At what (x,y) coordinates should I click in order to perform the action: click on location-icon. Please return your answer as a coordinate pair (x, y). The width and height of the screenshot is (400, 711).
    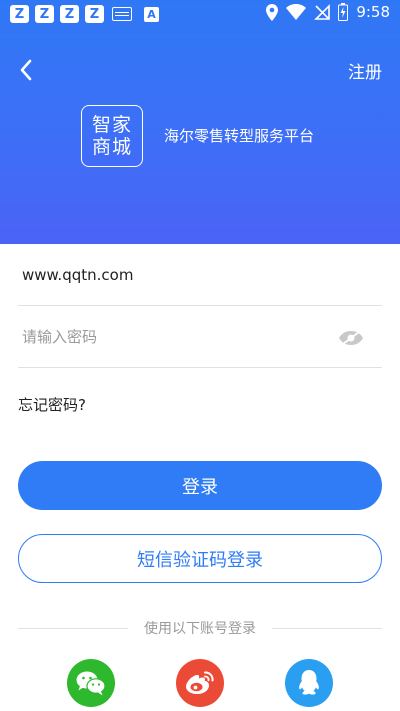
    Looking at the image, I should click on (272, 12).